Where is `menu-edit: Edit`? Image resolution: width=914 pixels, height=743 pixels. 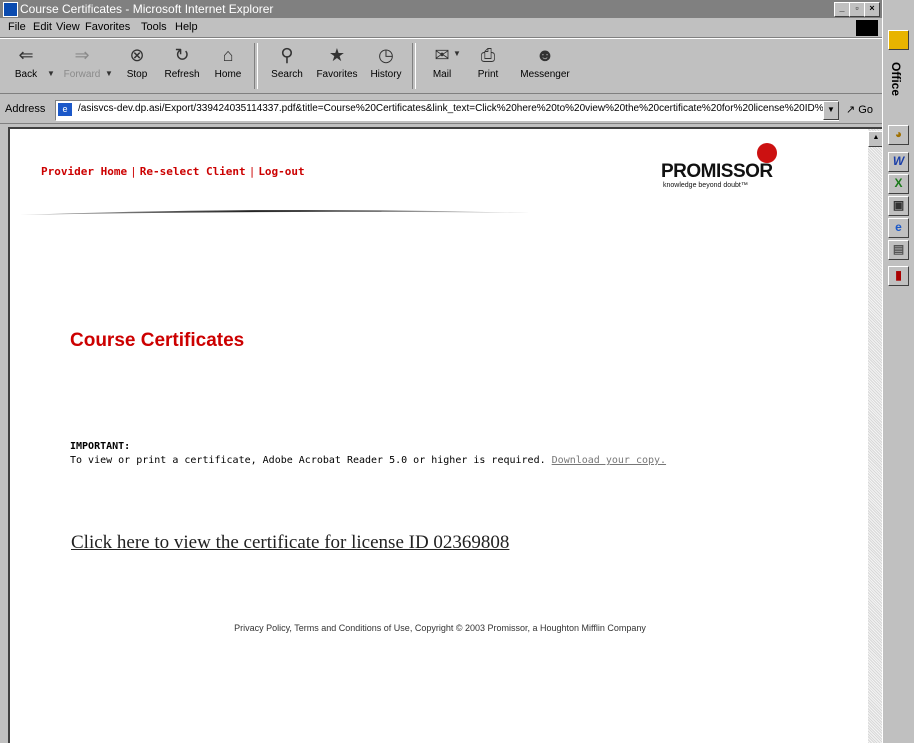
menu-edit: Edit is located at coordinates (42, 27).